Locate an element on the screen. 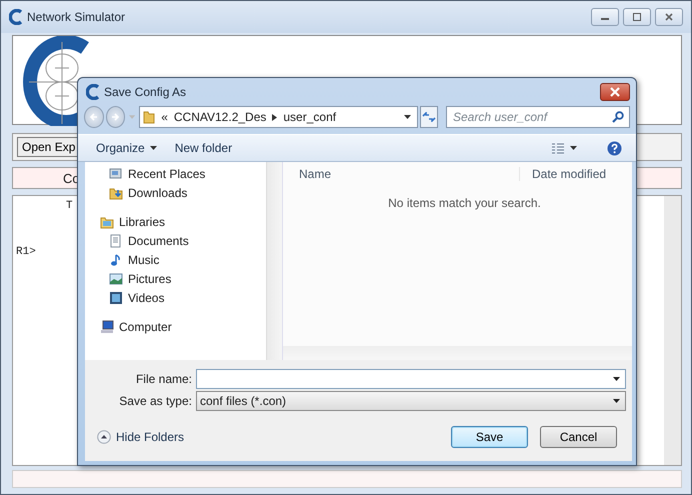  empty-message: No items match your search. is located at coordinates (464, 203).